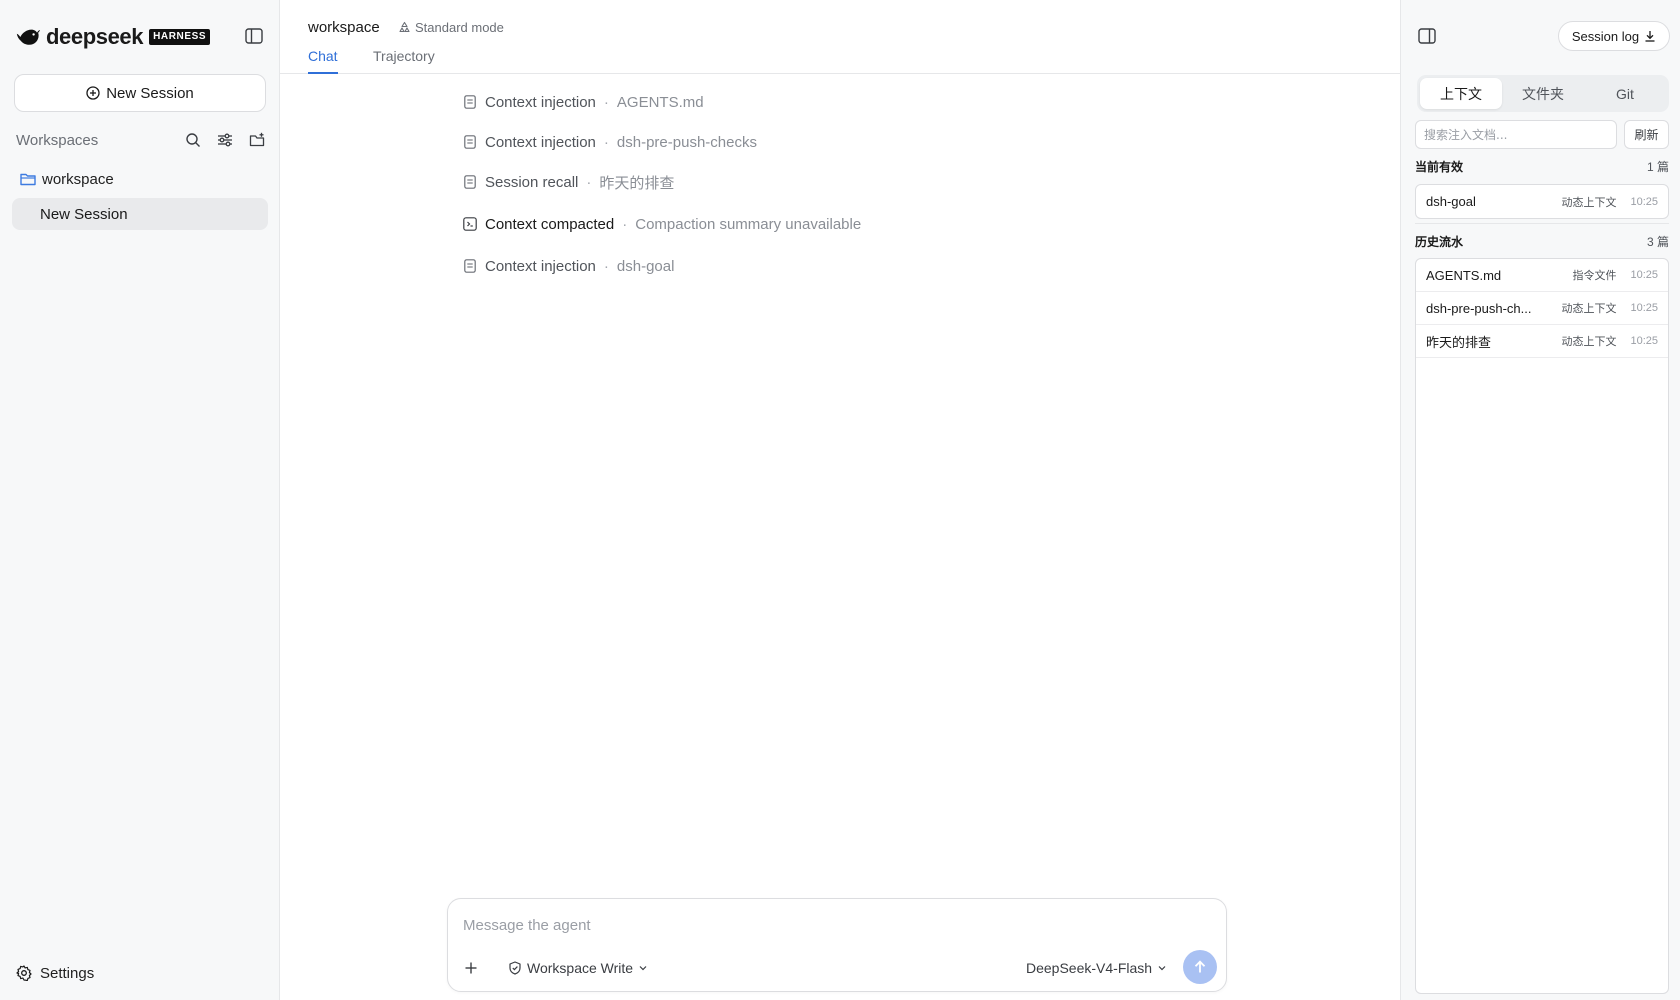  I want to click on event-item: Session recall · 昨天的排查, so click(568, 182).